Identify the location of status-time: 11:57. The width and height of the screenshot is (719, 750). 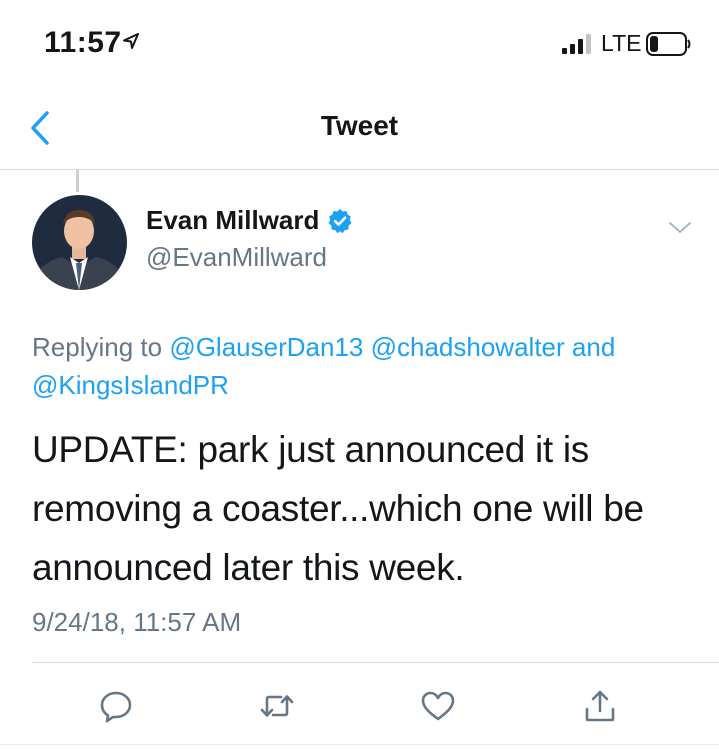
(83, 42).